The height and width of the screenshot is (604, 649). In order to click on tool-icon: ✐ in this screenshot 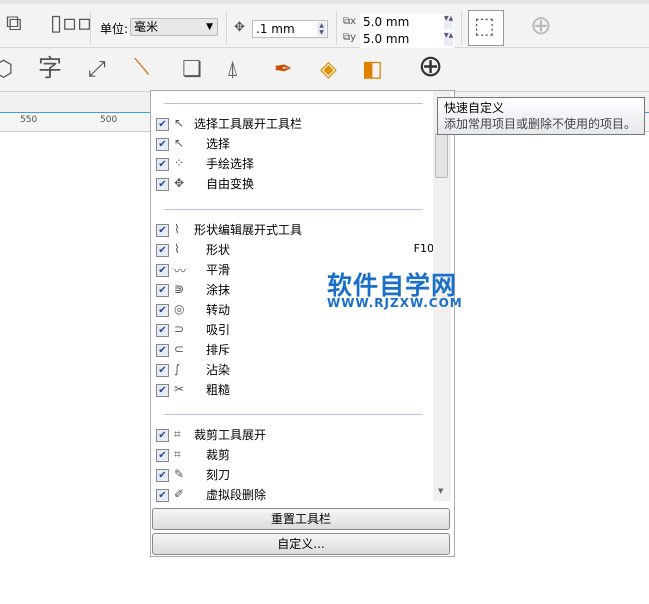, I will do `click(179, 494)`.